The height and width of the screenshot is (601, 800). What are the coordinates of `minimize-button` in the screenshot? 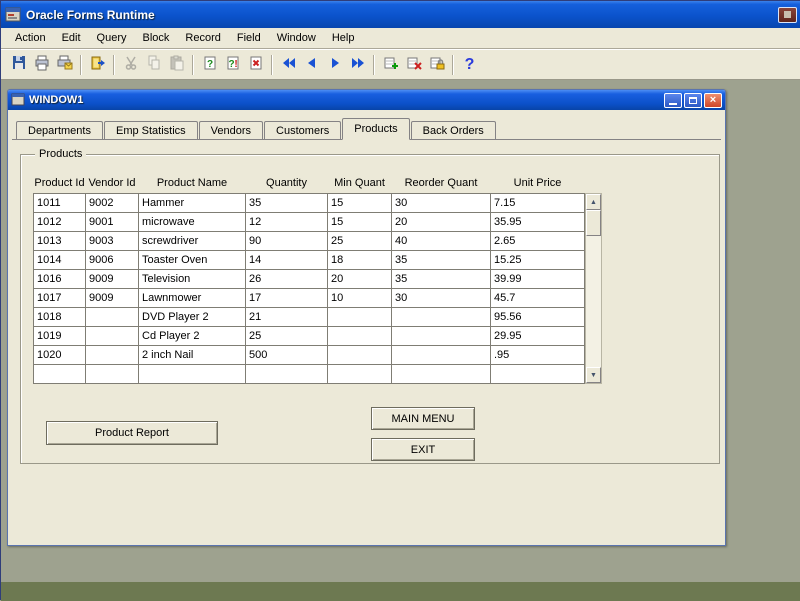 It's located at (673, 100).